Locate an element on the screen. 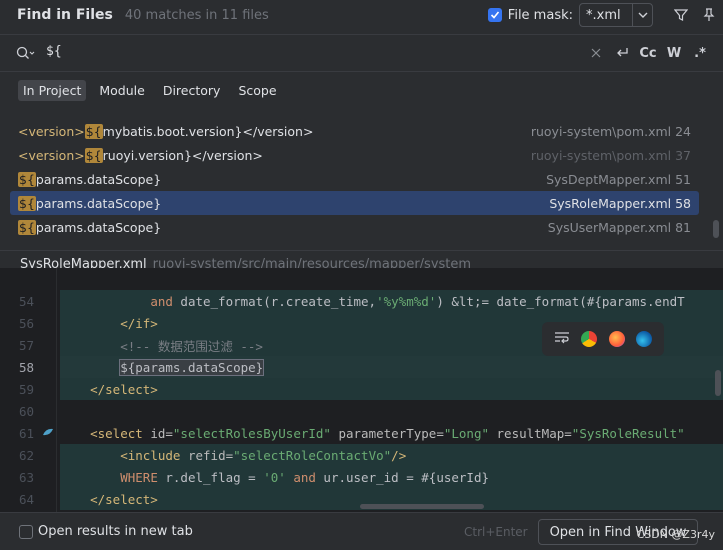 The width and height of the screenshot is (723, 550). match-count: 40 matches in 11 files is located at coordinates (196, 15).